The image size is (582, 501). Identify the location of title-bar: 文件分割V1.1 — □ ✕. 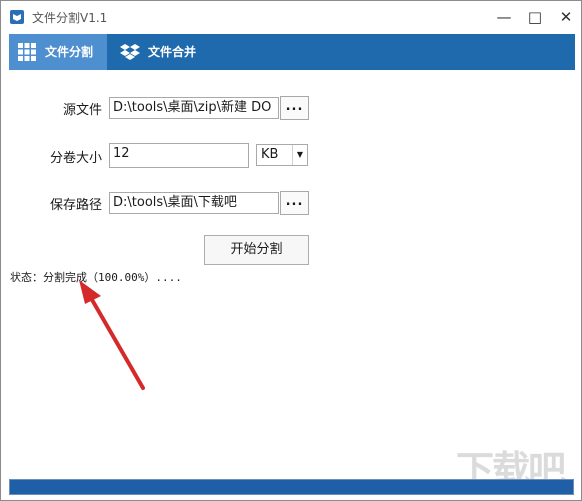
(291, 18).